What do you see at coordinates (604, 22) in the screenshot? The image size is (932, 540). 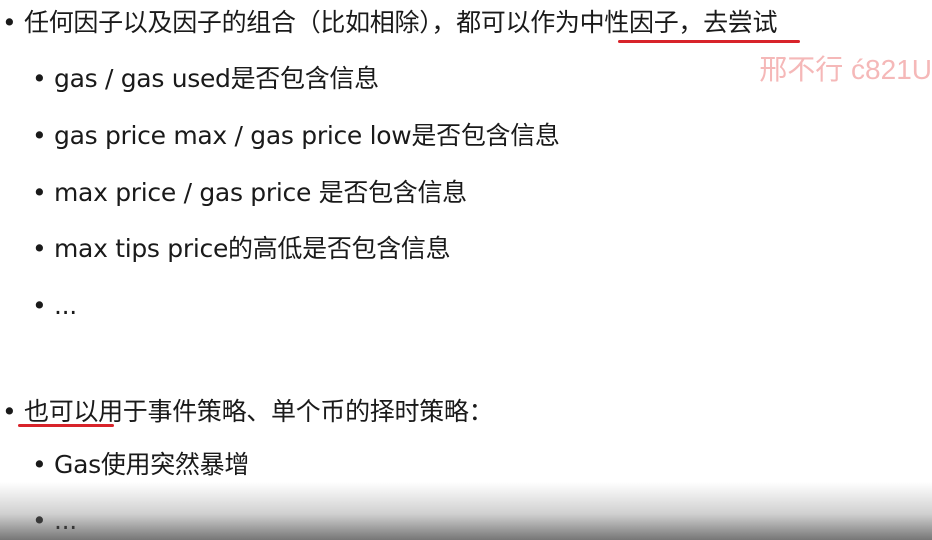 I see `highlighted-text: 作为中性因子` at bounding box center [604, 22].